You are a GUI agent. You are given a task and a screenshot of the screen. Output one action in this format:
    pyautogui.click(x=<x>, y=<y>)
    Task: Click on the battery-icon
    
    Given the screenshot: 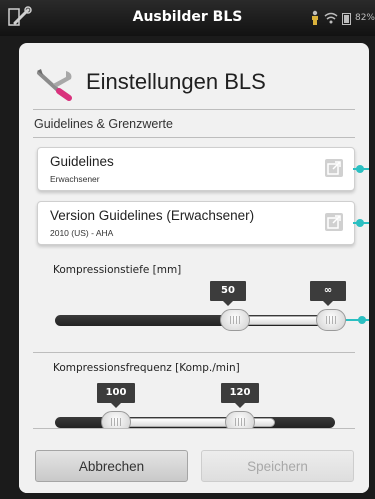 What is the action you would take?
    pyautogui.click(x=346, y=18)
    